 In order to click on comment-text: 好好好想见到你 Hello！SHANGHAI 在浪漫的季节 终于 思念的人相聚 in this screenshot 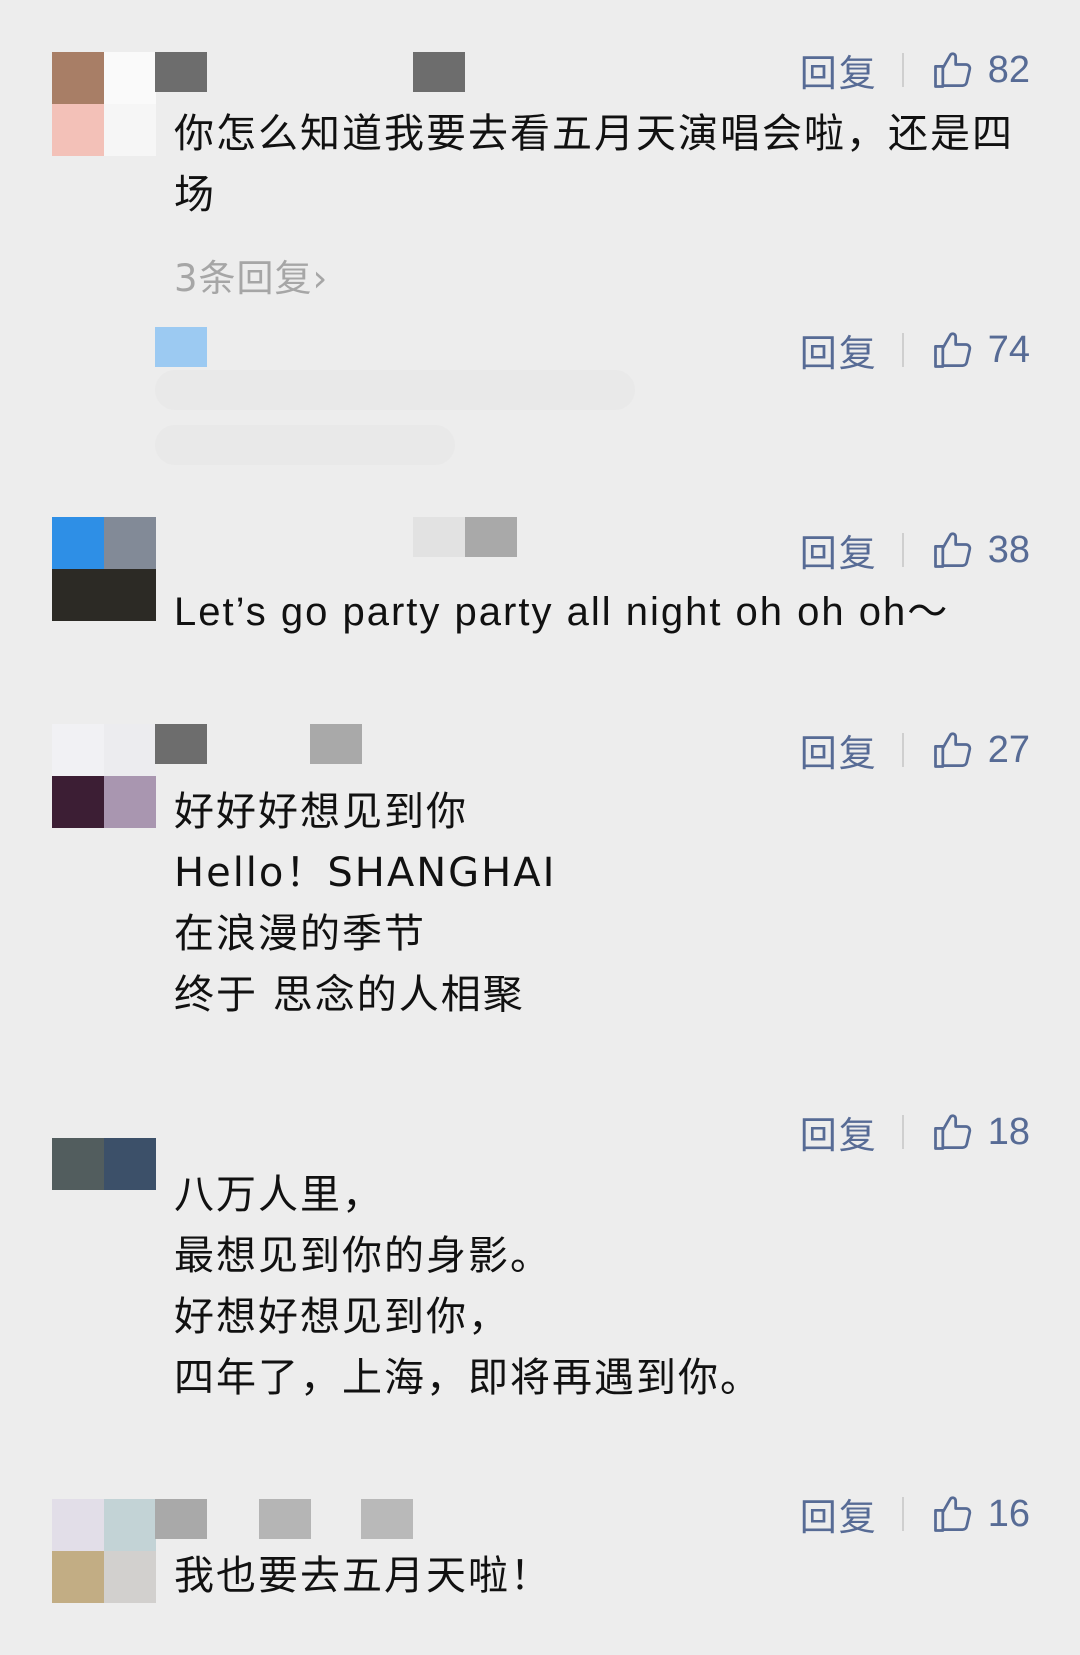, I will do `click(365, 903)`.